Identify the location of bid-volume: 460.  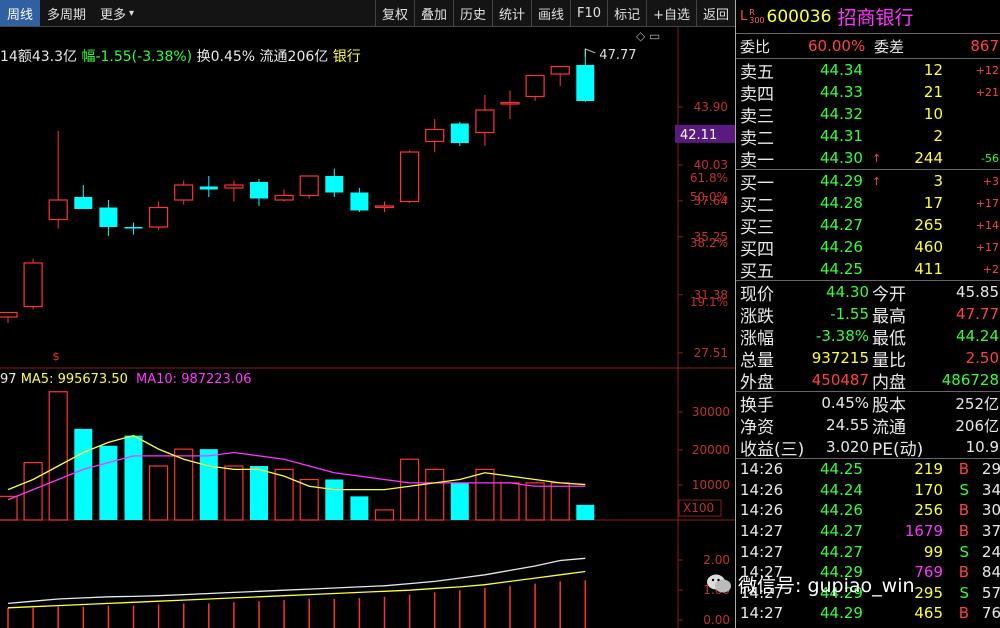
(928, 247).